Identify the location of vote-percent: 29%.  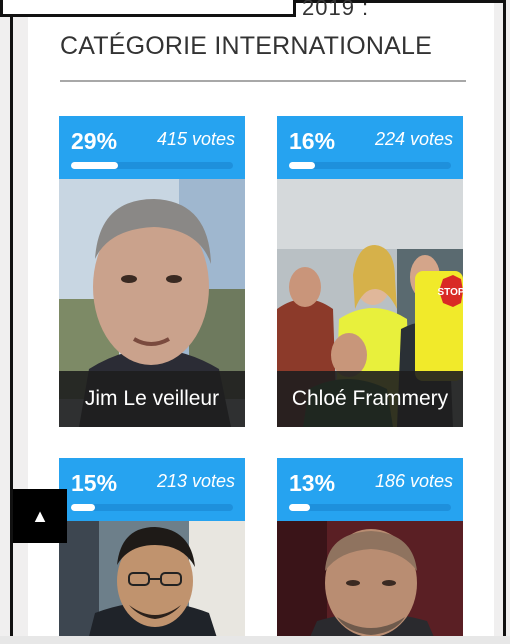
(94, 141).